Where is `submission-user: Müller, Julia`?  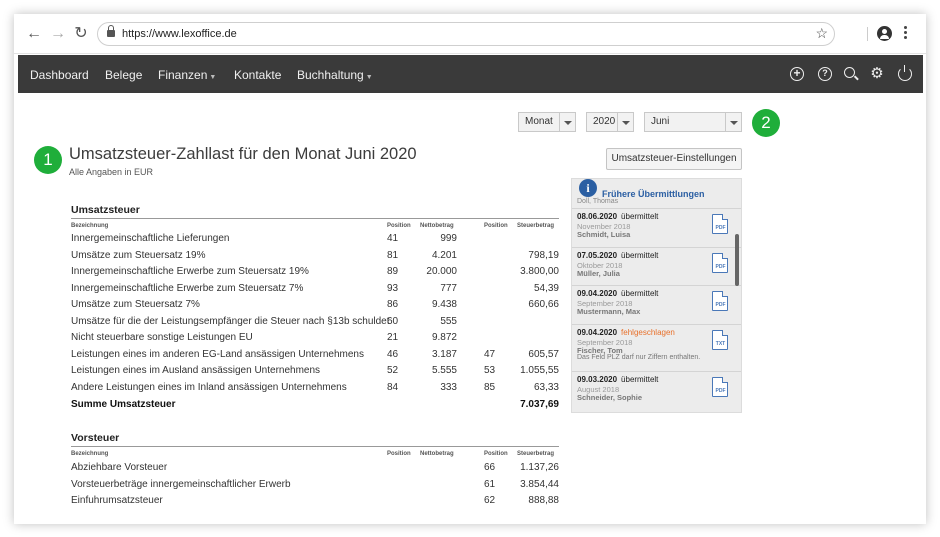
submission-user: Müller, Julia is located at coordinates (598, 273).